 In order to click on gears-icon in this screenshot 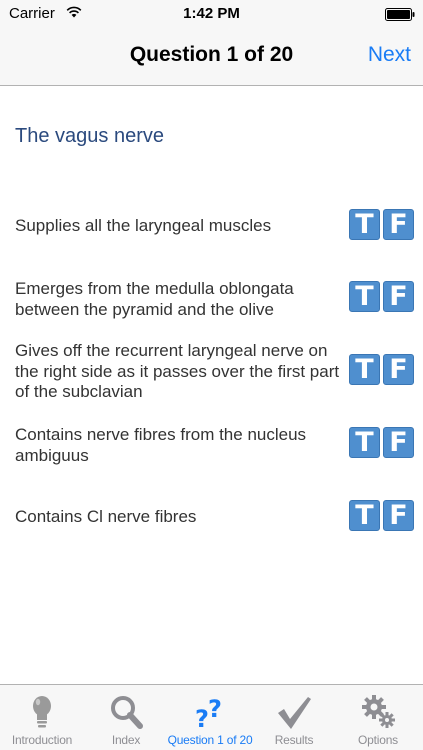, I will do `click(378, 711)`.